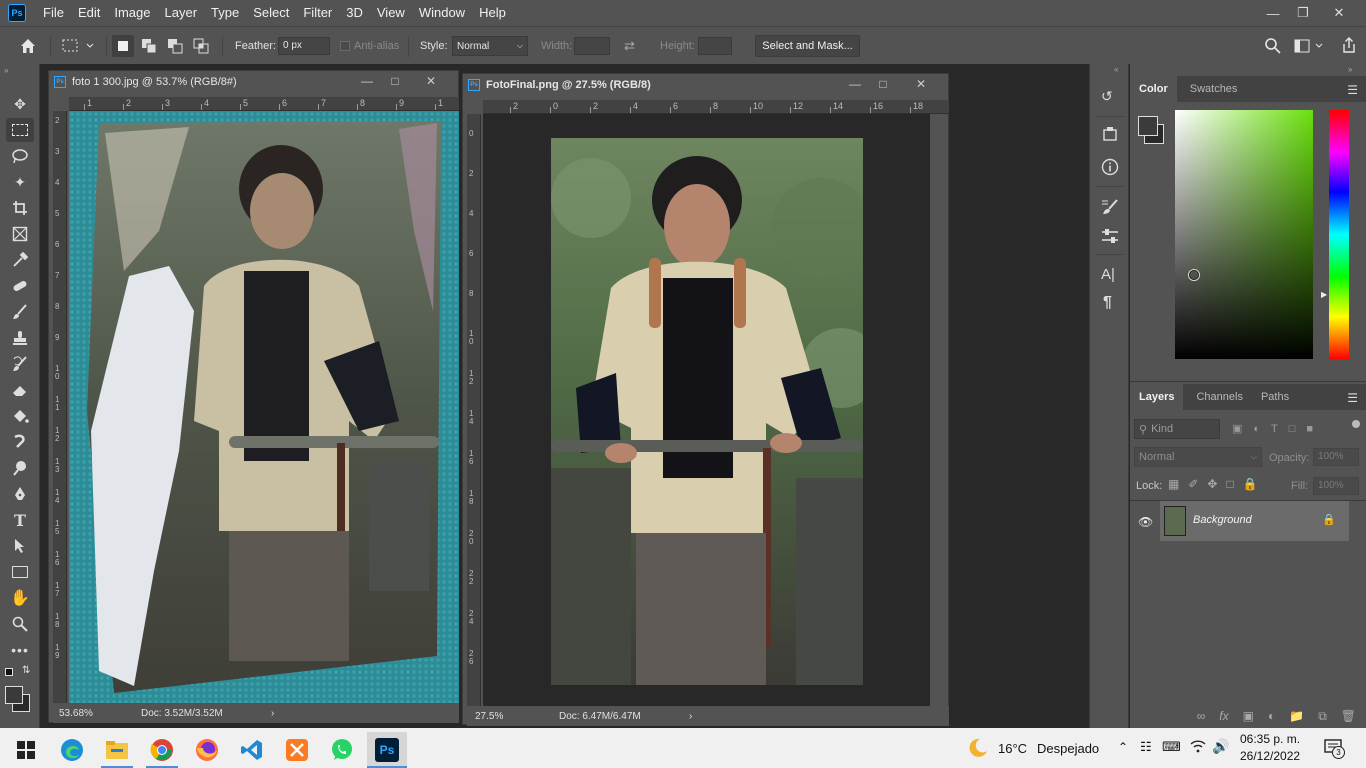 The height and width of the screenshot is (768, 1366). I want to click on clock-date: 26/12/2022, so click(1270, 756).